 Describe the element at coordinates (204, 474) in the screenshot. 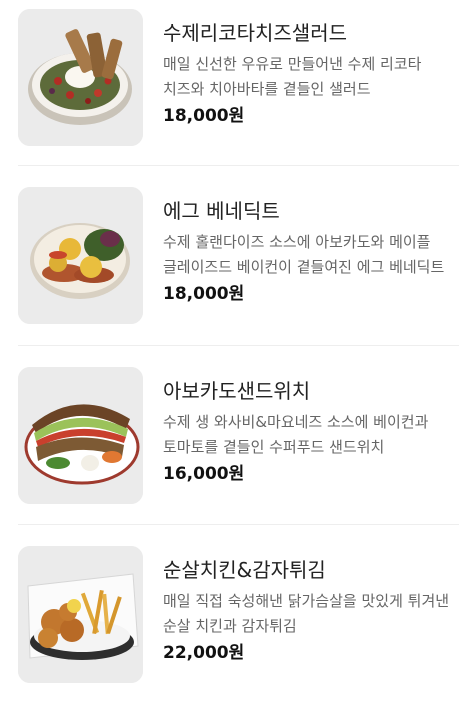

I see `menu-item-price: 16,000원` at that location.